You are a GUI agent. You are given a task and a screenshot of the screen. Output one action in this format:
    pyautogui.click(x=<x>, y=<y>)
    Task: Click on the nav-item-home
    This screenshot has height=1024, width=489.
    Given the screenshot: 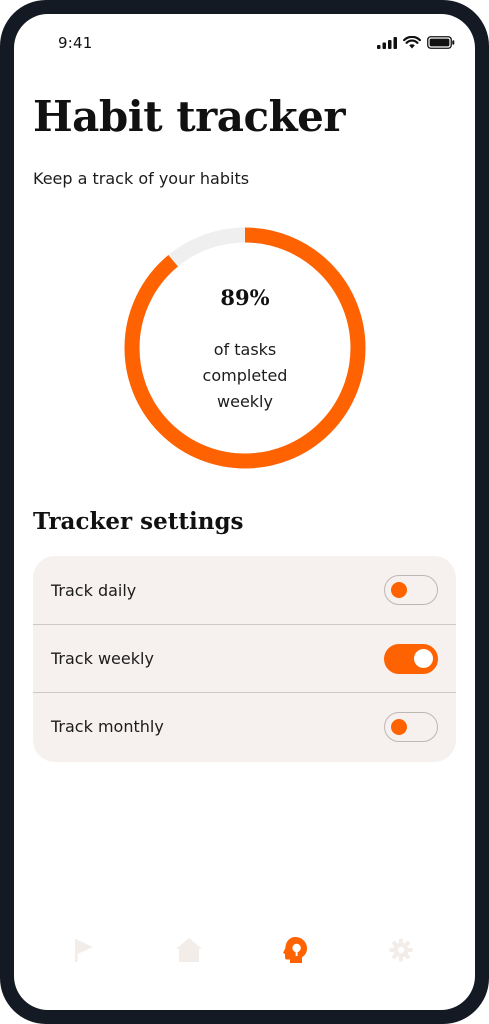 What is the action you would take?
    pyautogui.click(x=189, y=950)
    